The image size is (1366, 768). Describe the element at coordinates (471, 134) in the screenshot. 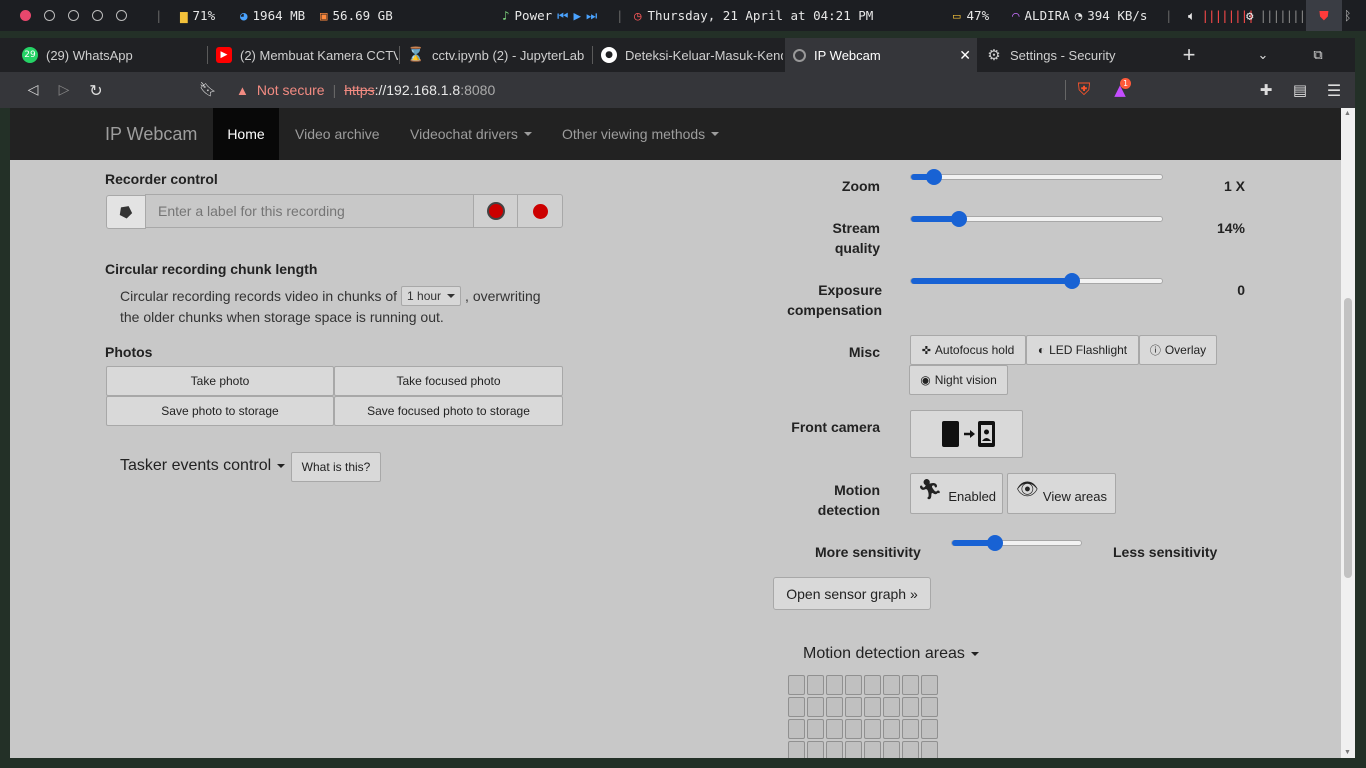

I see `nav-videochat-drivers: Videochat drivers` at that location.